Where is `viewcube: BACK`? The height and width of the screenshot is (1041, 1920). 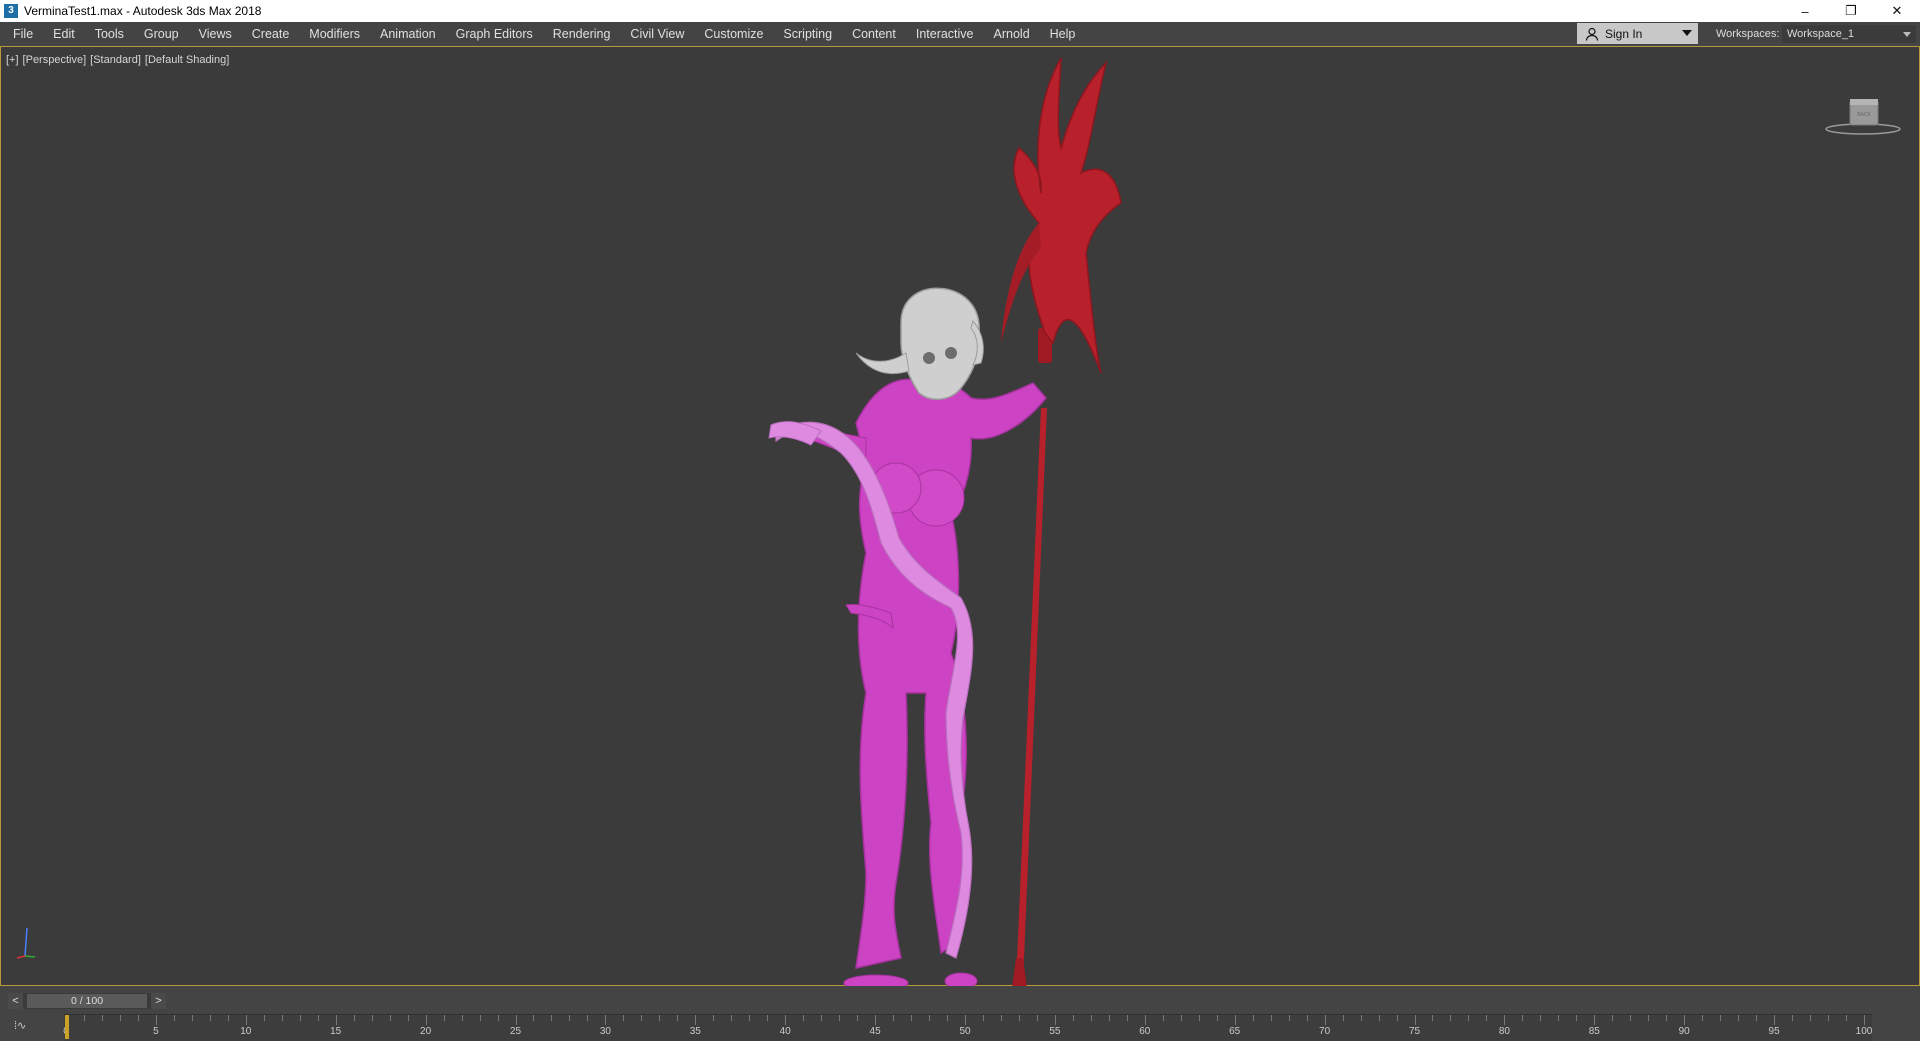
viewcube: BACK is located at coordinates (1863, 112).